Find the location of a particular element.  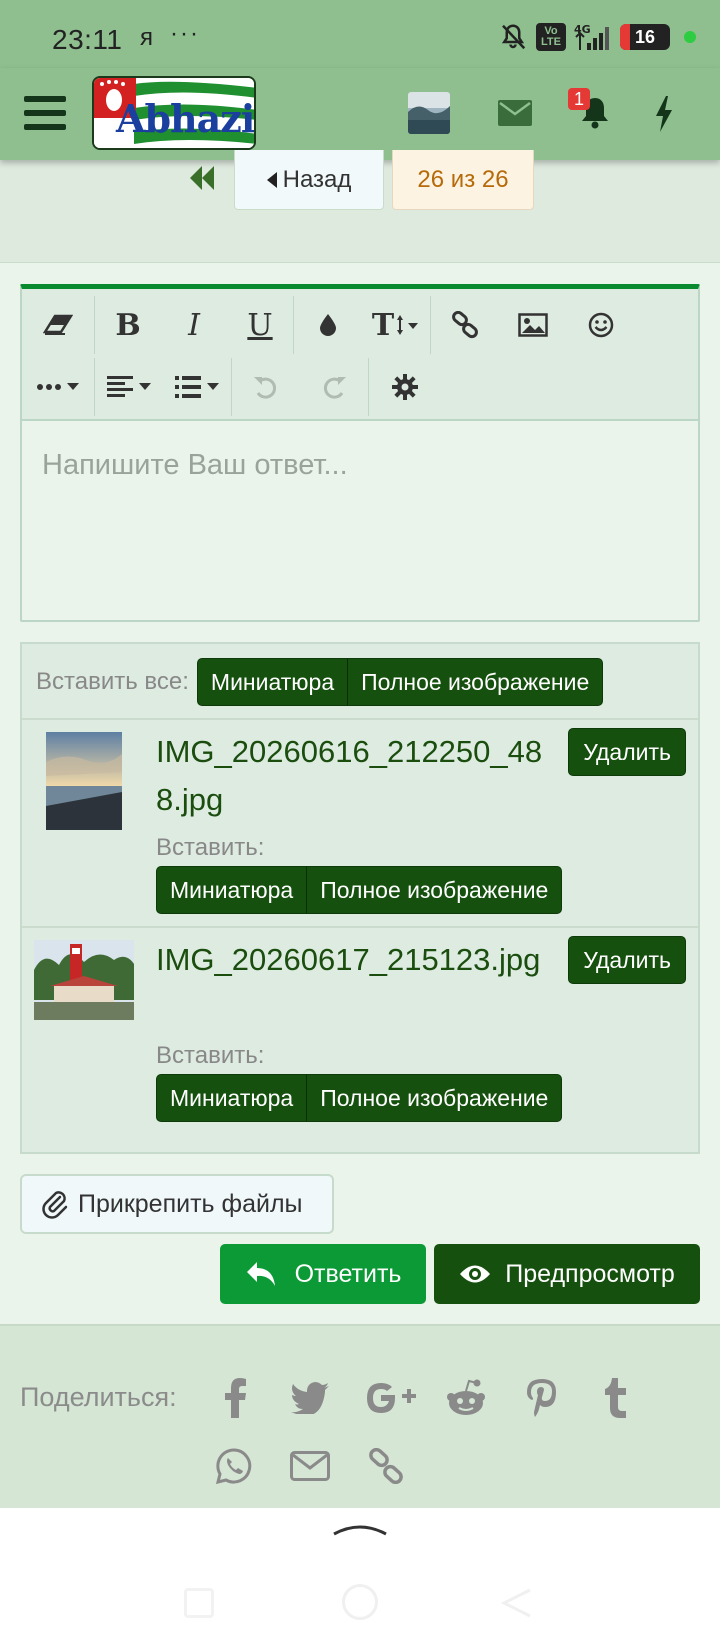

image-icon is located at coordinates (533, 325).